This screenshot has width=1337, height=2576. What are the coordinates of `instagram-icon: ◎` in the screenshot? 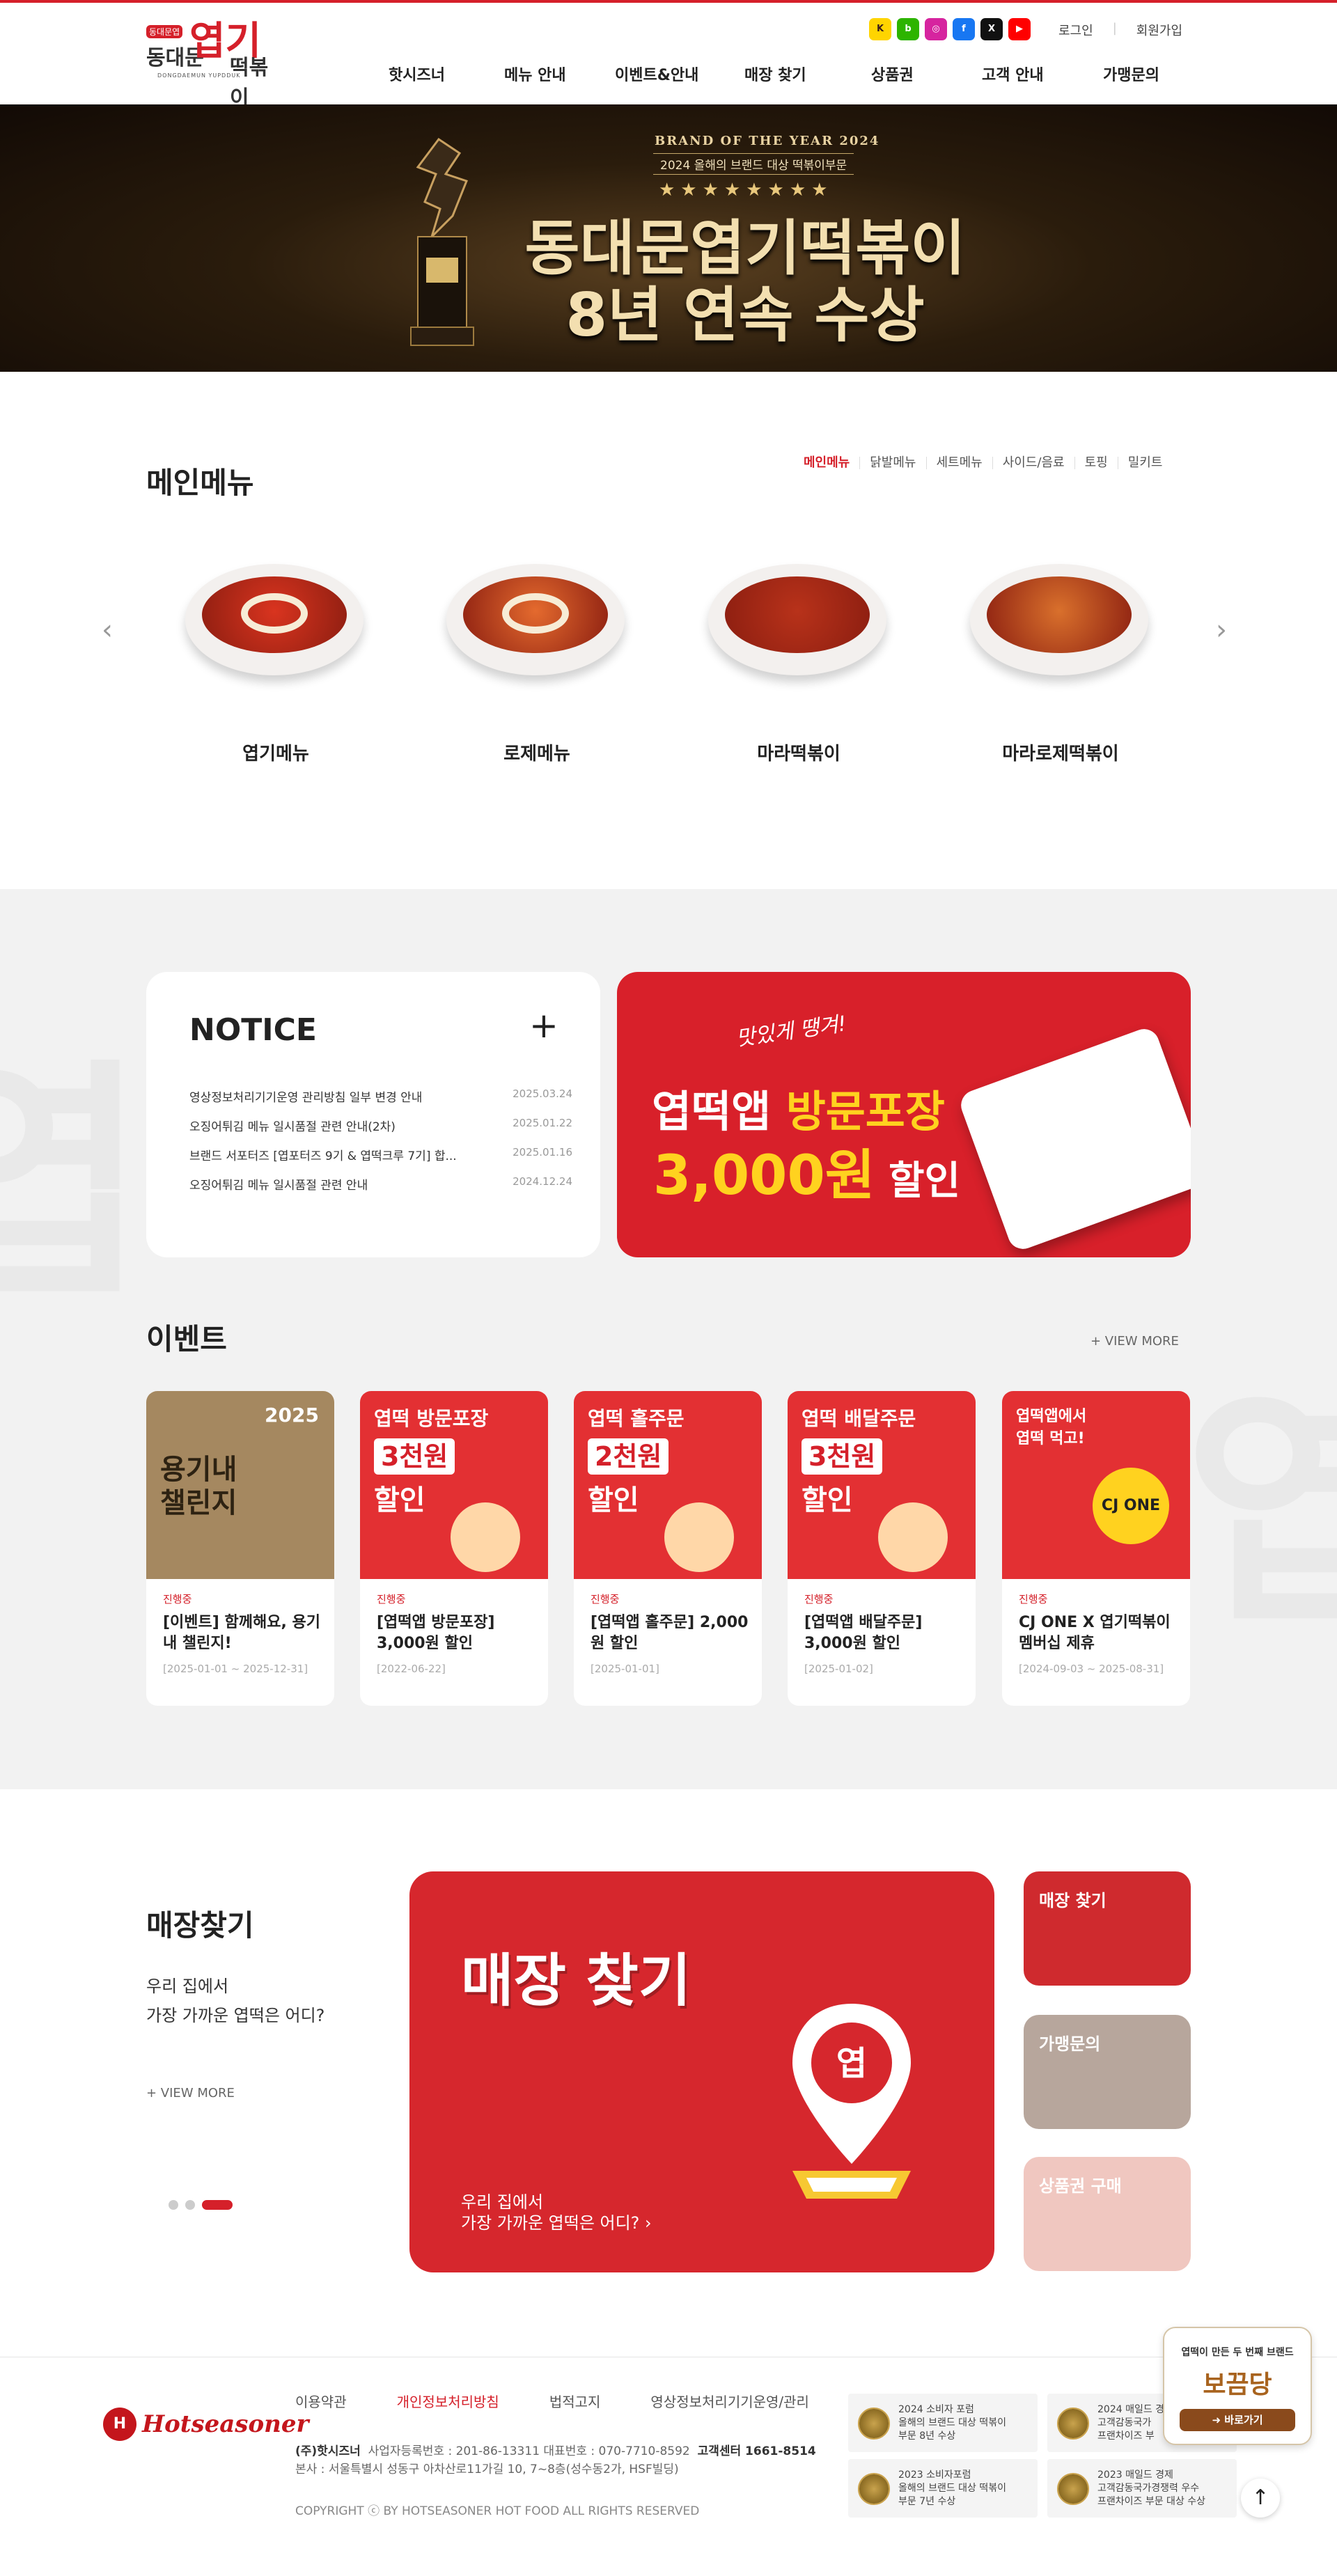 It's located at (936, 29).